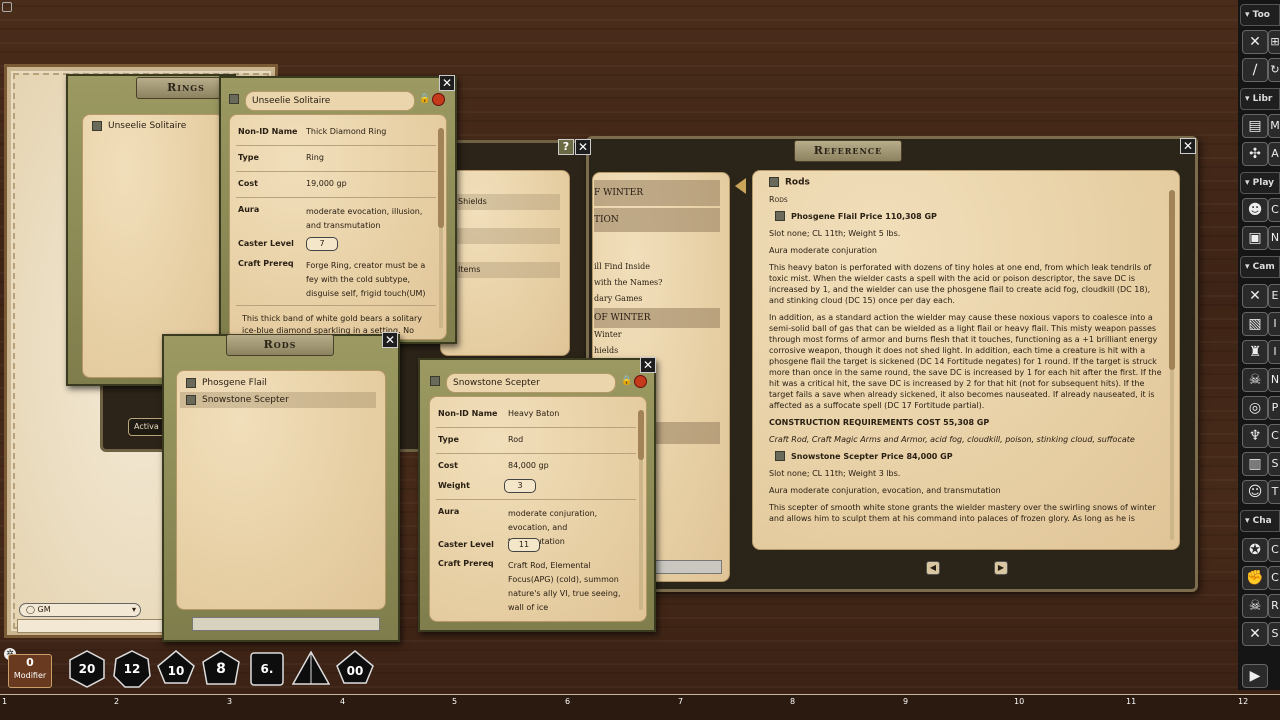 Image resolution: width=1280 pixels, height=720 pixels. What do you see at coordinates (1274, 42) in the screenshot?
I see `more-icon: ⊞` at bounding box center [1274, 42].